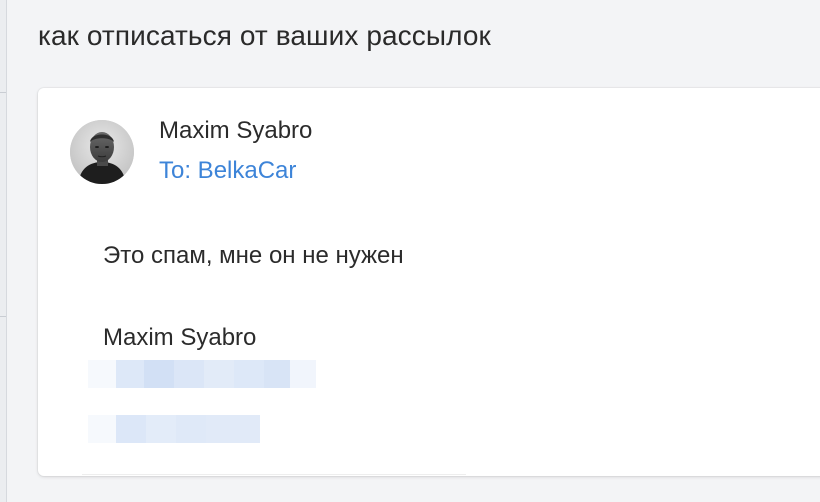 Image resolution: width=820 pixels, height=502 pixels. Describe the element at coordinates (253, 255) in the screenshot. I see `message-body: Это спам, мне он не нужен` at that location.